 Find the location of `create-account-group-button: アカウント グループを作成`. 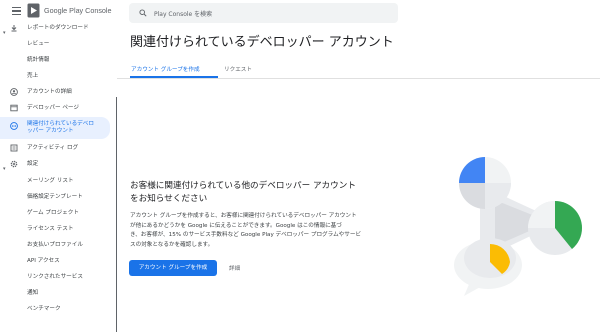

create-account-group-button: アカウント グループを作成 is located at coordinates (173, 268).